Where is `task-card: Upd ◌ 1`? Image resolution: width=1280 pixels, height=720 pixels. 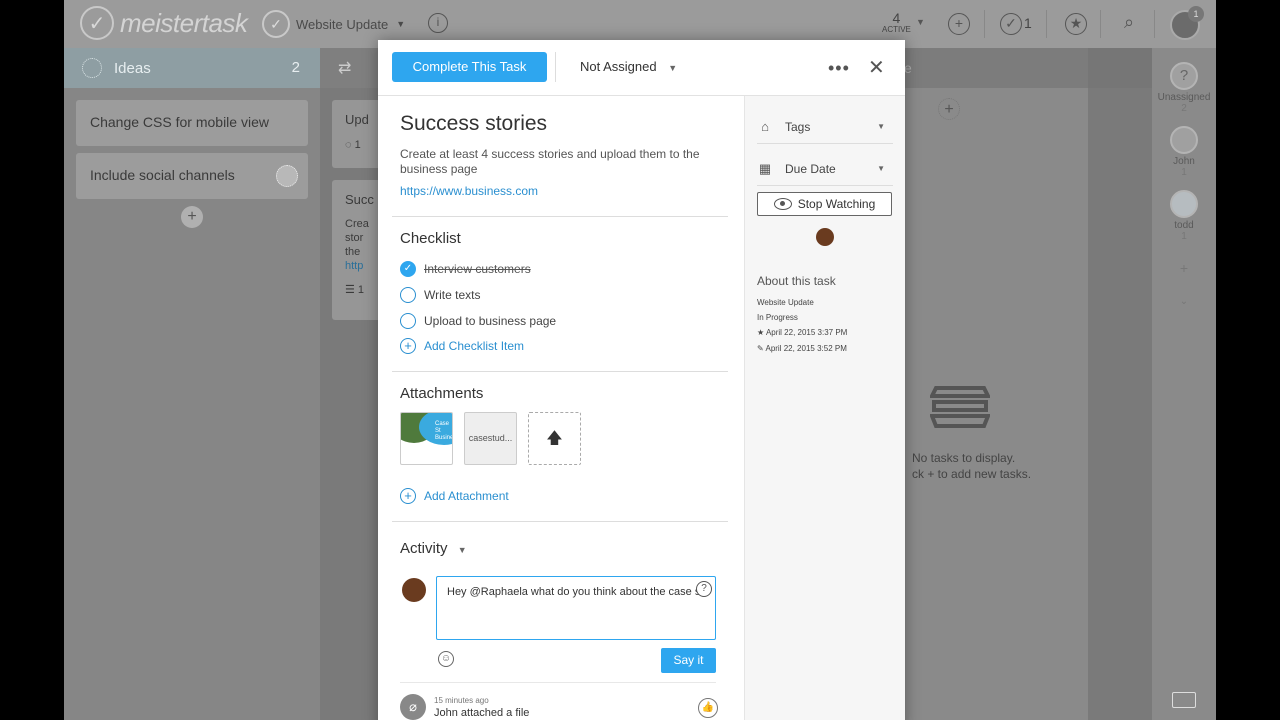
task-card: Upd ◌ 1 is located at coordinates (358, 134).